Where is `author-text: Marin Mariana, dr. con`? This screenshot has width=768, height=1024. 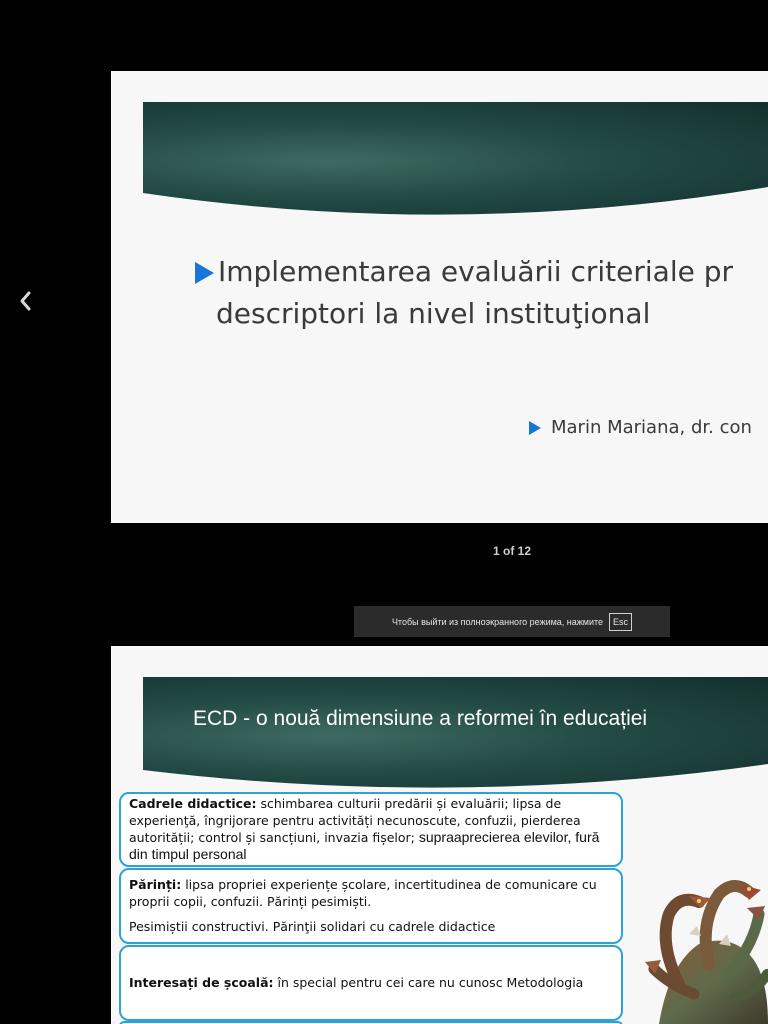
author-text: Marin Mariana, dr. con is located at coordinates (651, 427).